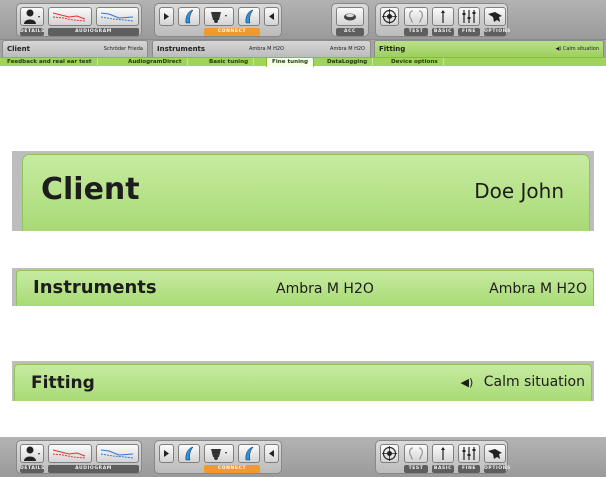 This screenshot has width=606, height=477. What do you see at coordinates (50, 62) in the screenshot?
I see `tab-feedback: Feedback and real ear test` at bounding box center [50, 62].